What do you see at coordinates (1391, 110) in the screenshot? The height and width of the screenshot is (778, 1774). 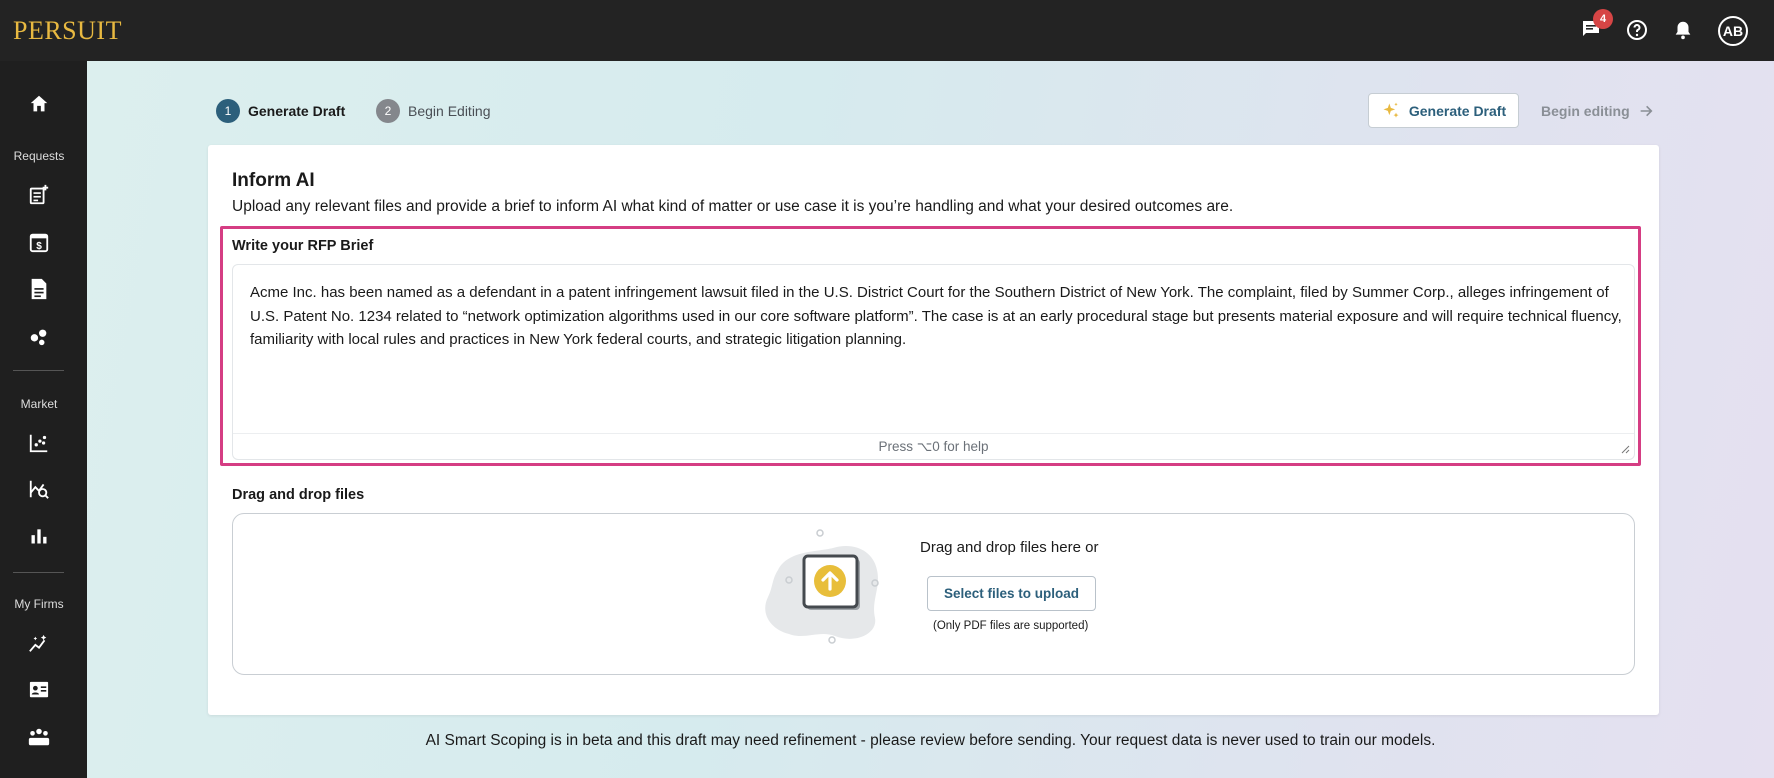 I see `sparkle-icon` at bounding box center [1391, 110].